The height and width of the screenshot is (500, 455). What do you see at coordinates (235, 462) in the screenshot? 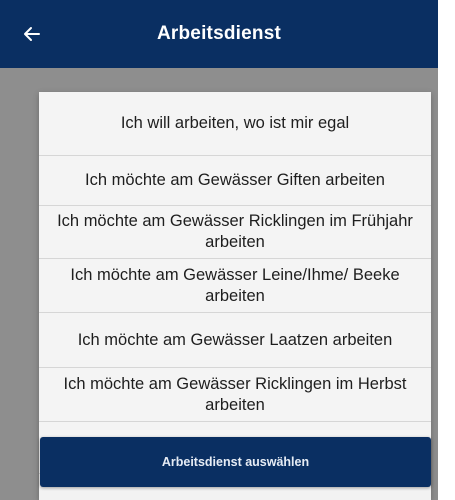
I see `select-work-service-button: Arbeitsdienst auswählen` at bounding box center [235, 462].